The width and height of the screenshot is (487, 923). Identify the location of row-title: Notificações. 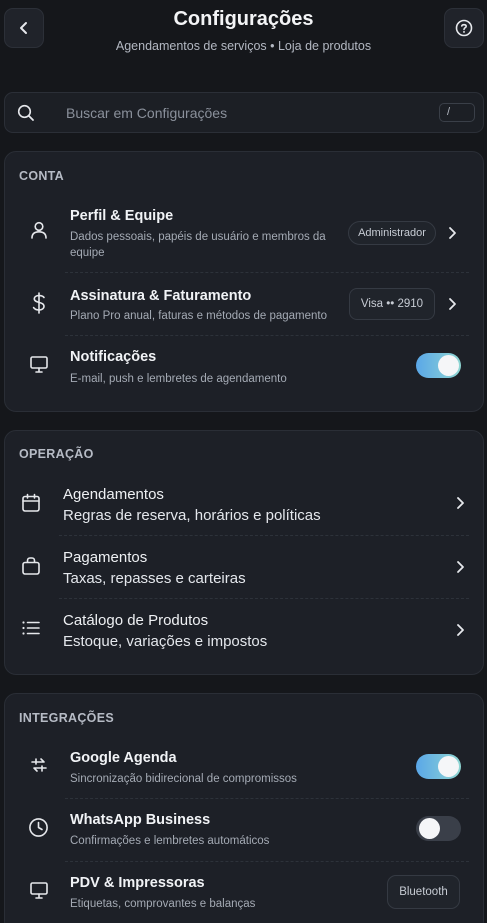
(113, 357).